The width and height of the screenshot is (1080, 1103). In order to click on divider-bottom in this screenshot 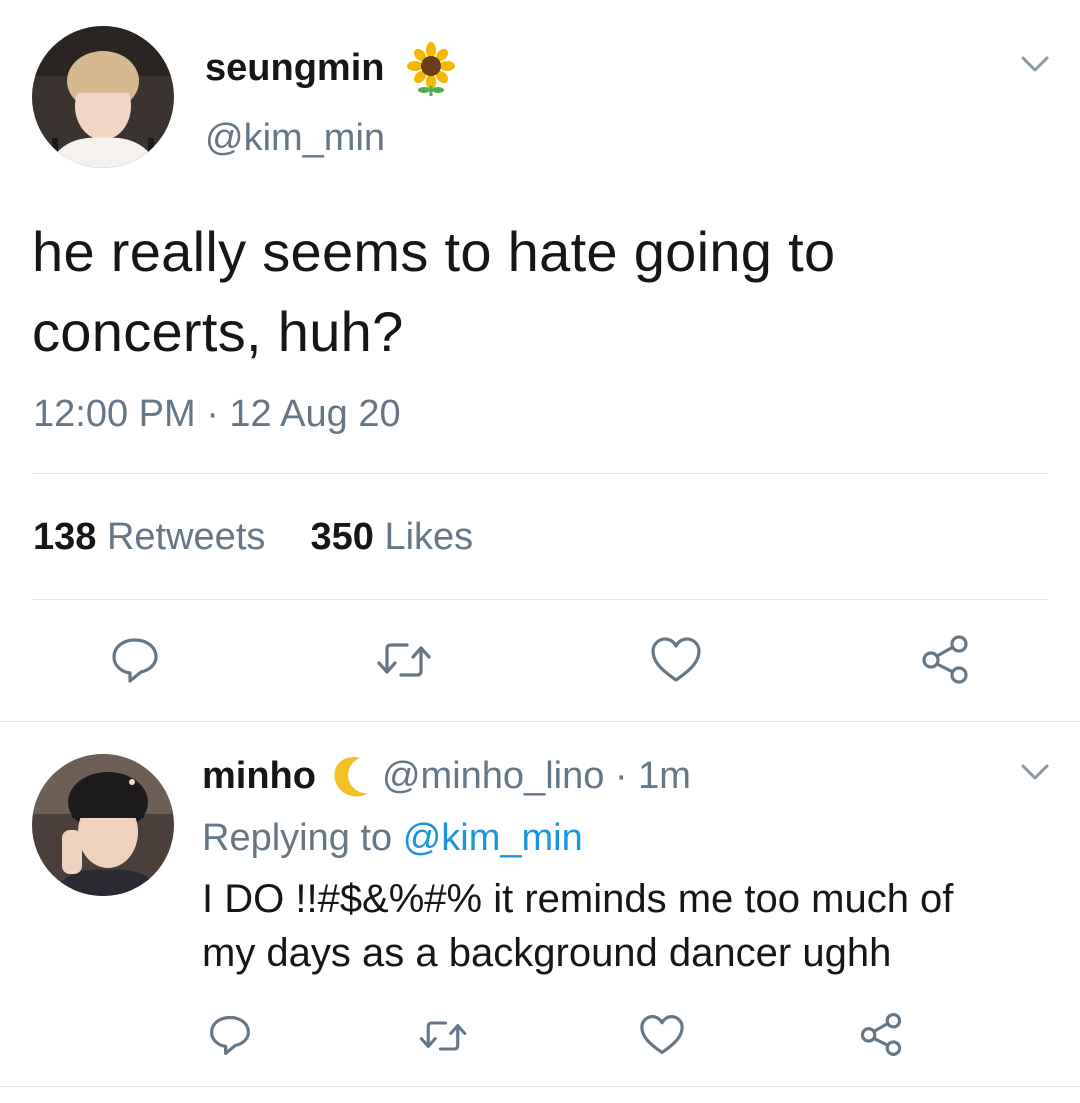, I will do `click(540, 1086)`.